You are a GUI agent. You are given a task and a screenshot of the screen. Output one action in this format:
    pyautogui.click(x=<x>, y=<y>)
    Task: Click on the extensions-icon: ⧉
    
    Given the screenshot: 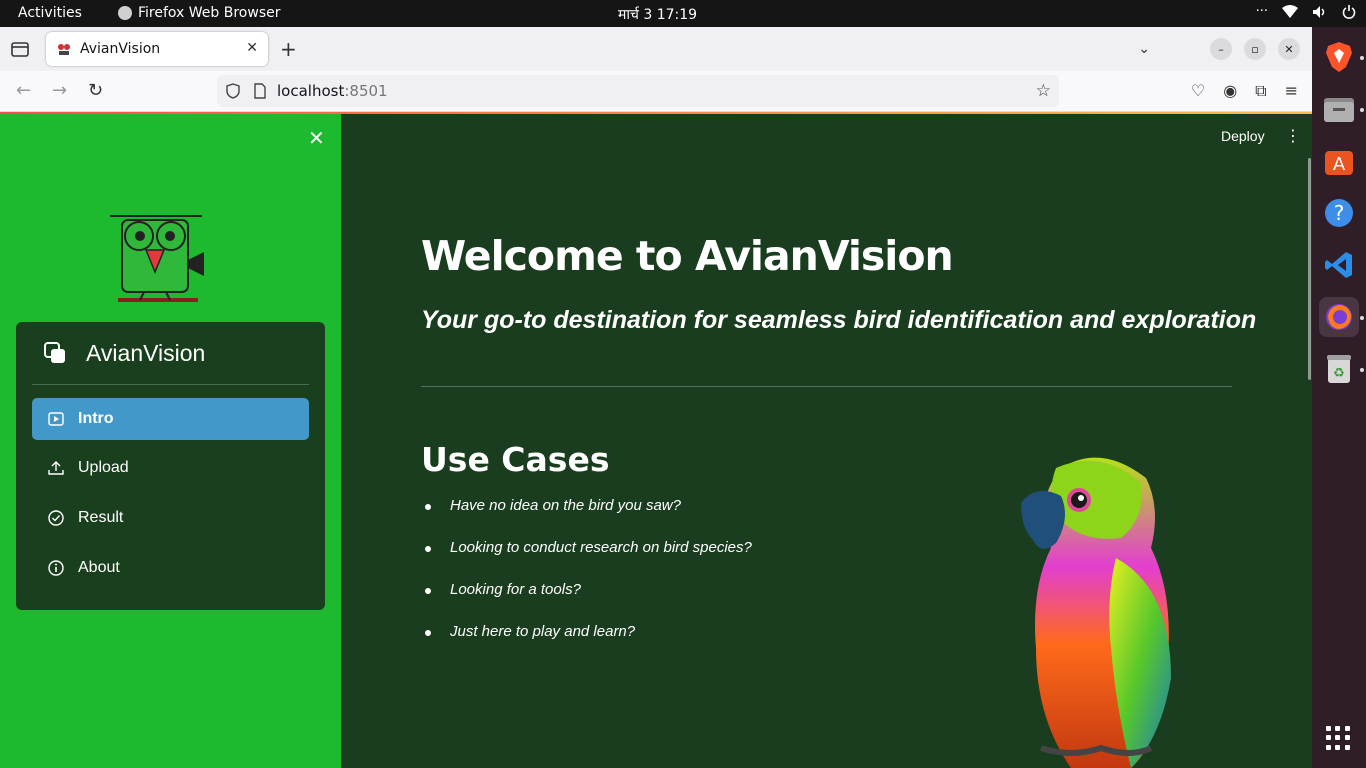 What is the action you would take?
    pyautogui.click(x=1260, y=91)
    